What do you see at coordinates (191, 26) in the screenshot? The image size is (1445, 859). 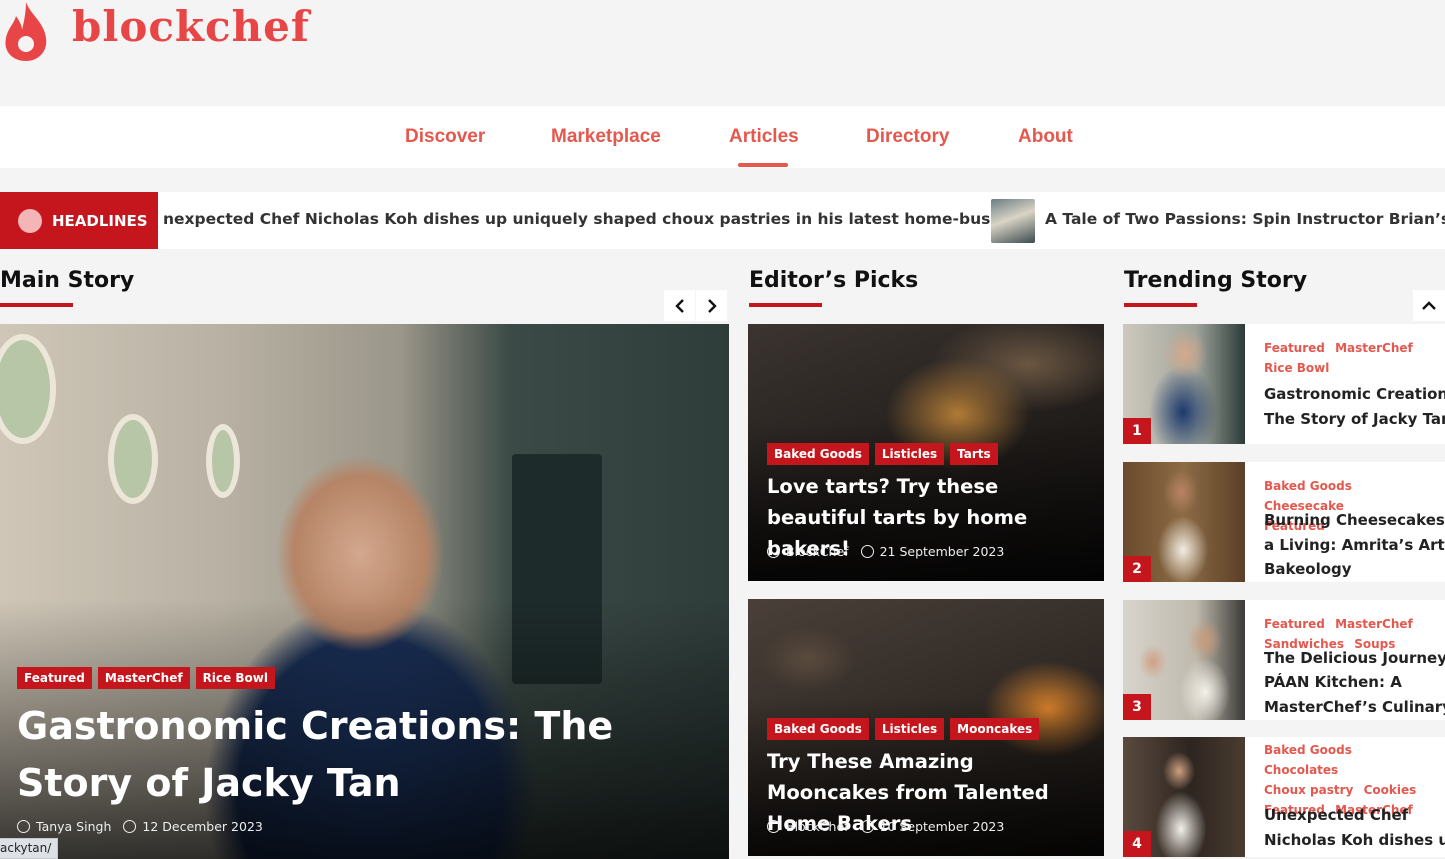 I see `brand-logo: blockchef` at bounding box center [191, 26].